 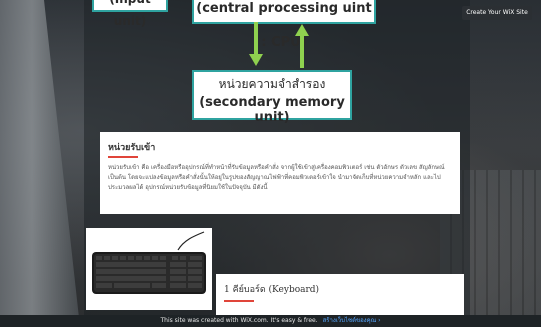 What do you see at coordinates (123, 157) in the screenshot?
I see `title-underline` at bounding box center [123, 157].